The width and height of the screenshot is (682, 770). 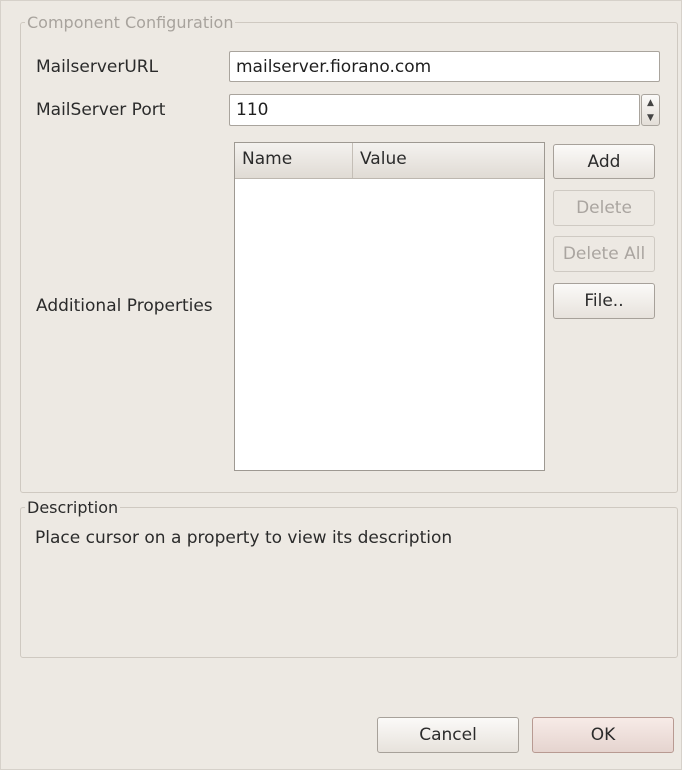 I want to click on table-header: Name Value, so click(x=389, y=161).